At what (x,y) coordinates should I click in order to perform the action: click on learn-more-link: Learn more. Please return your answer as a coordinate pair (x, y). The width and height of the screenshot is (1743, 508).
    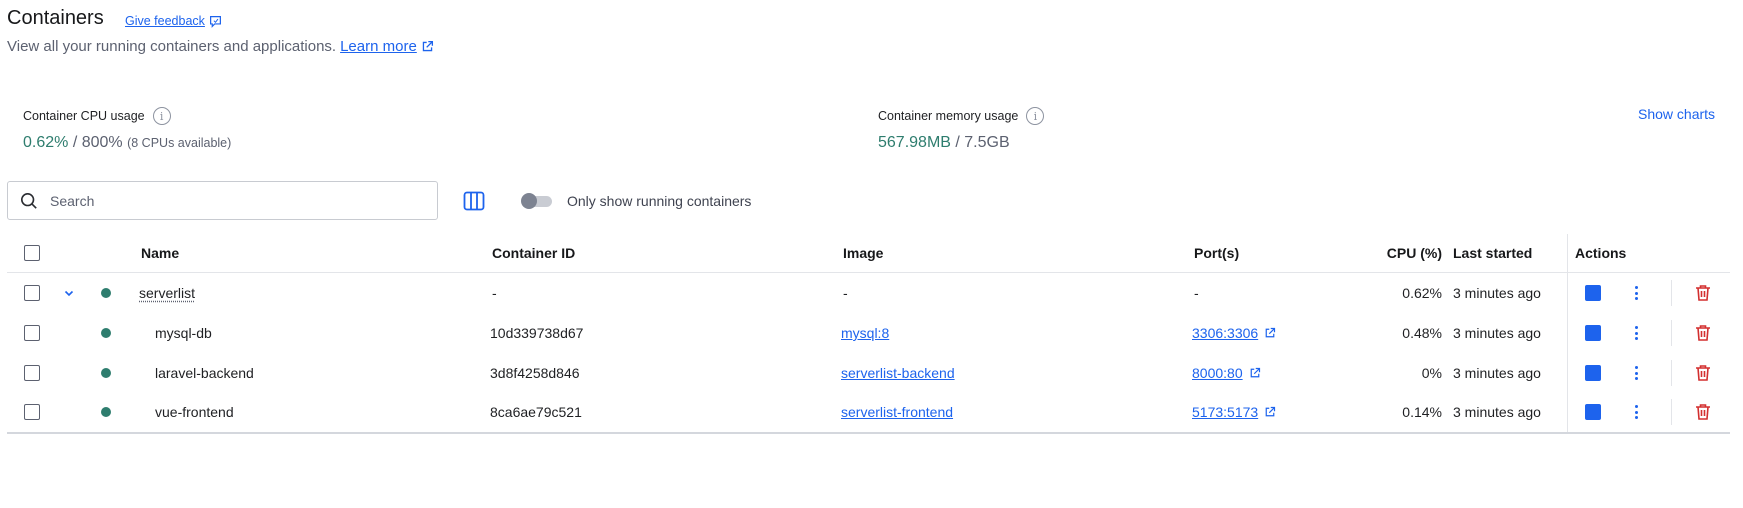
    Looking at the image, I should click on (378, 46).